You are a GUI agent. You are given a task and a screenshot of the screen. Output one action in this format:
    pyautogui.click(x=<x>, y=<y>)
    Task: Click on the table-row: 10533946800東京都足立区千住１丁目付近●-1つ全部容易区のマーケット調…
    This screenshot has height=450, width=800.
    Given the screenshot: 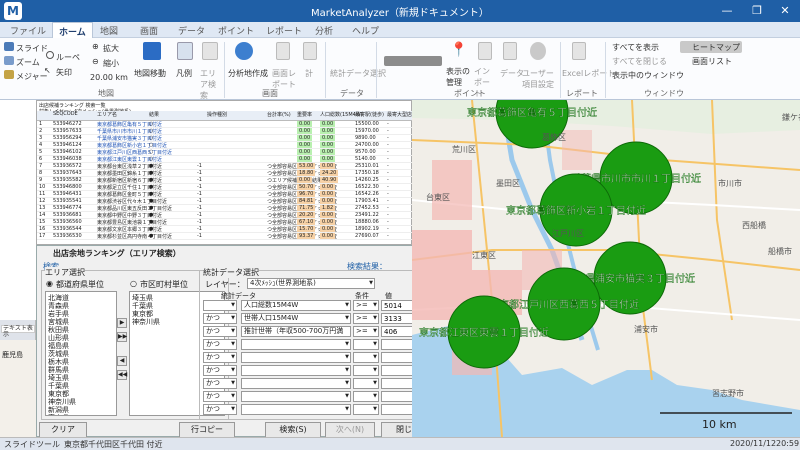 What is the action you would take?
    pyautogui.click(x=225, y=187)
    